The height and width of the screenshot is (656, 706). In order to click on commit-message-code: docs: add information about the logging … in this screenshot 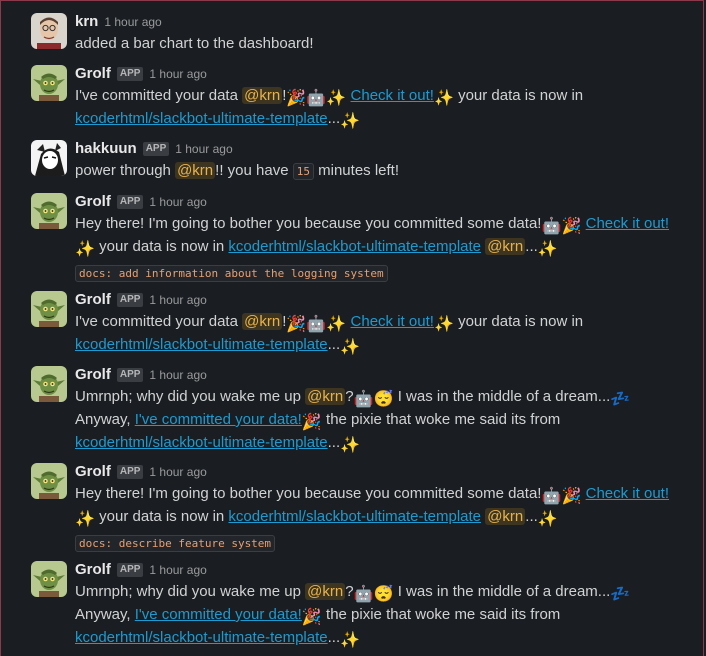, I will do `click(231, 273)`.